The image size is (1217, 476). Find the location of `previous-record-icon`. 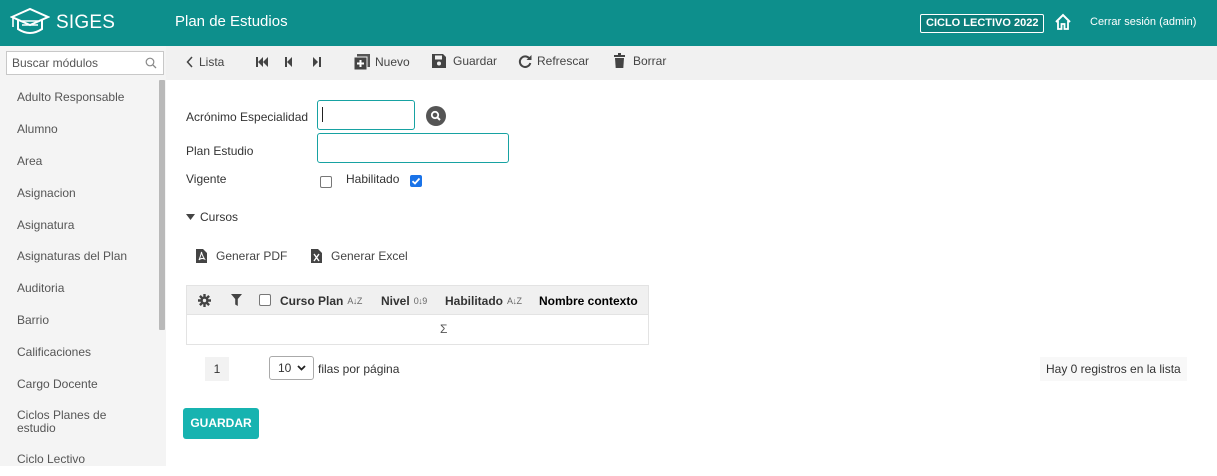

previous-record-icon is located at coordinates (288, 62).